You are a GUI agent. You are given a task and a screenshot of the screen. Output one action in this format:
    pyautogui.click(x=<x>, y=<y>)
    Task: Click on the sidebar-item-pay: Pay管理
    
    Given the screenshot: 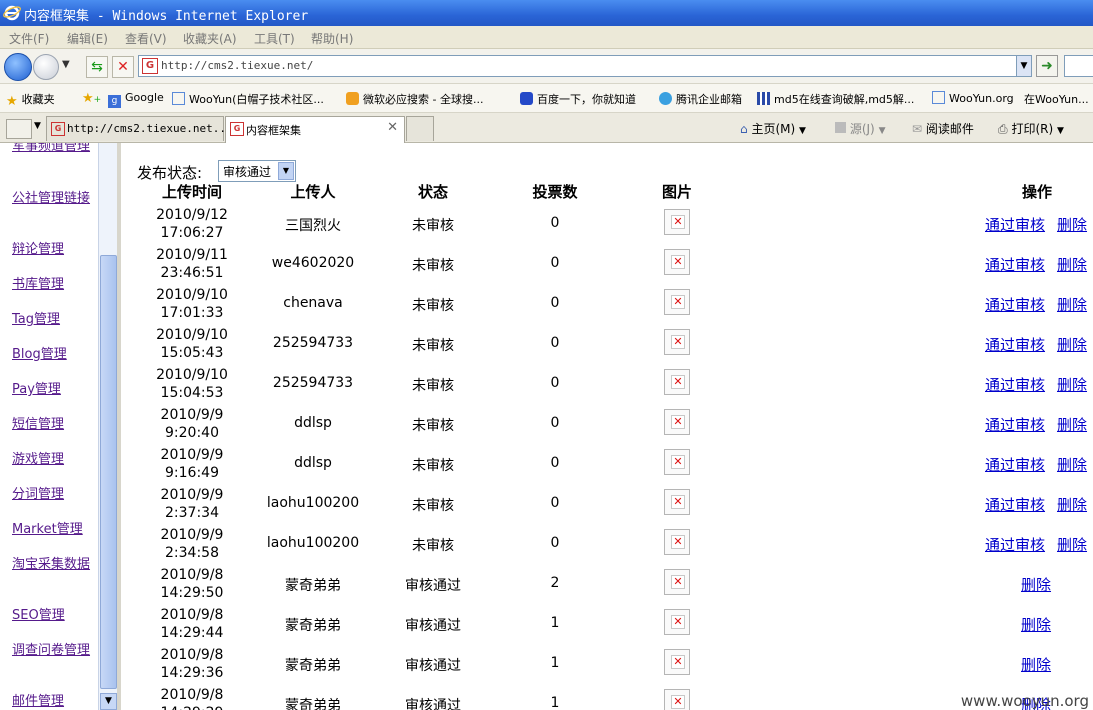 What is the action you would take?
    pyautogui.click(x=51, y=389)
    